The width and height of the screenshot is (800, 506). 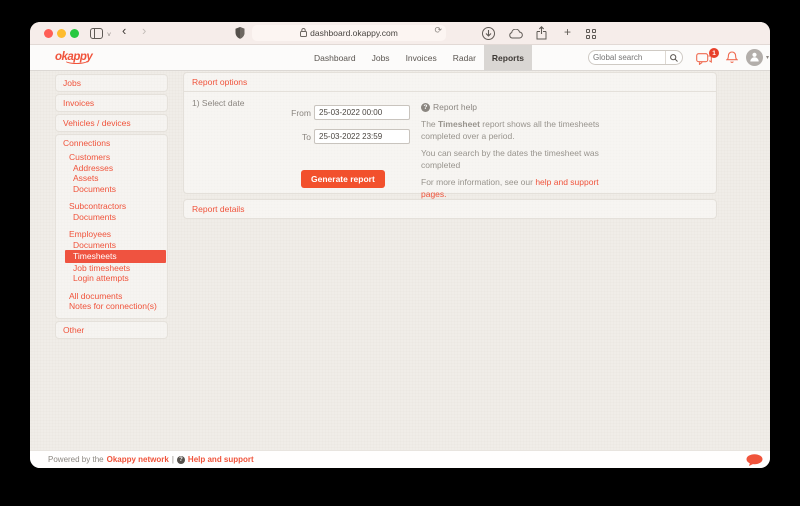 I want to click on from-date-input, so click(x=362, y=112).